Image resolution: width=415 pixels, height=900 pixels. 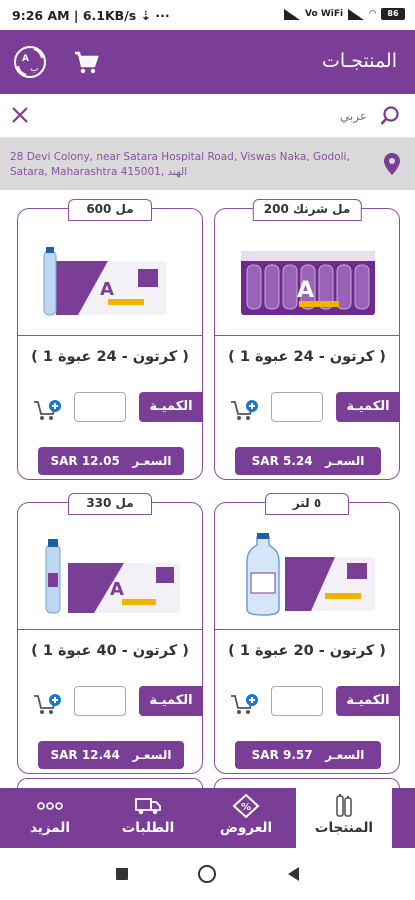 What do you see at coordinates (207, 15) in the screenshot?
I see `status-bar: 9:26 AM | 6.1KB/s ⇣ ··· Vo WiFi ◠ 86` at bounding box center [207, 15].